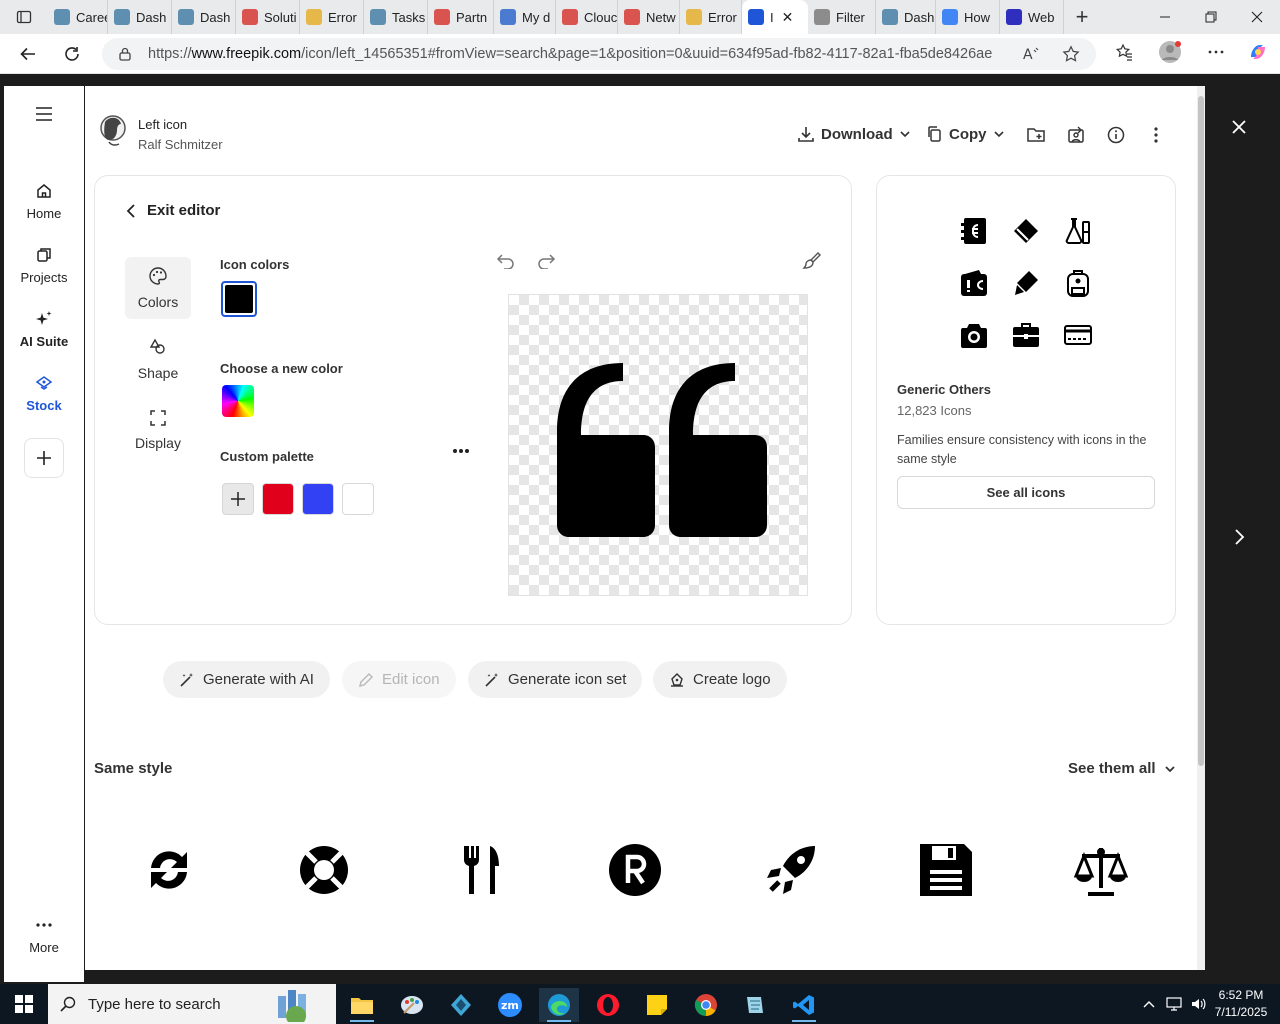  What do you see at coordinates (1026, 283) in the screenshot?
I see `family-icon-marker` at bounding box center [1026, 283].